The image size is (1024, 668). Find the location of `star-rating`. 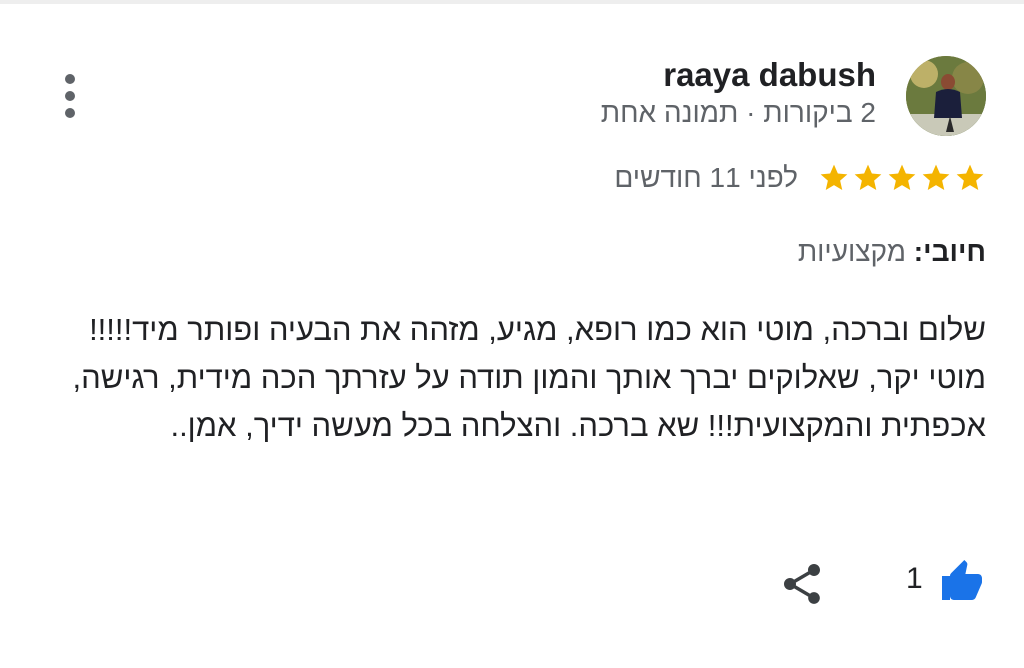

star-rating is located at coordinates (902, 178).